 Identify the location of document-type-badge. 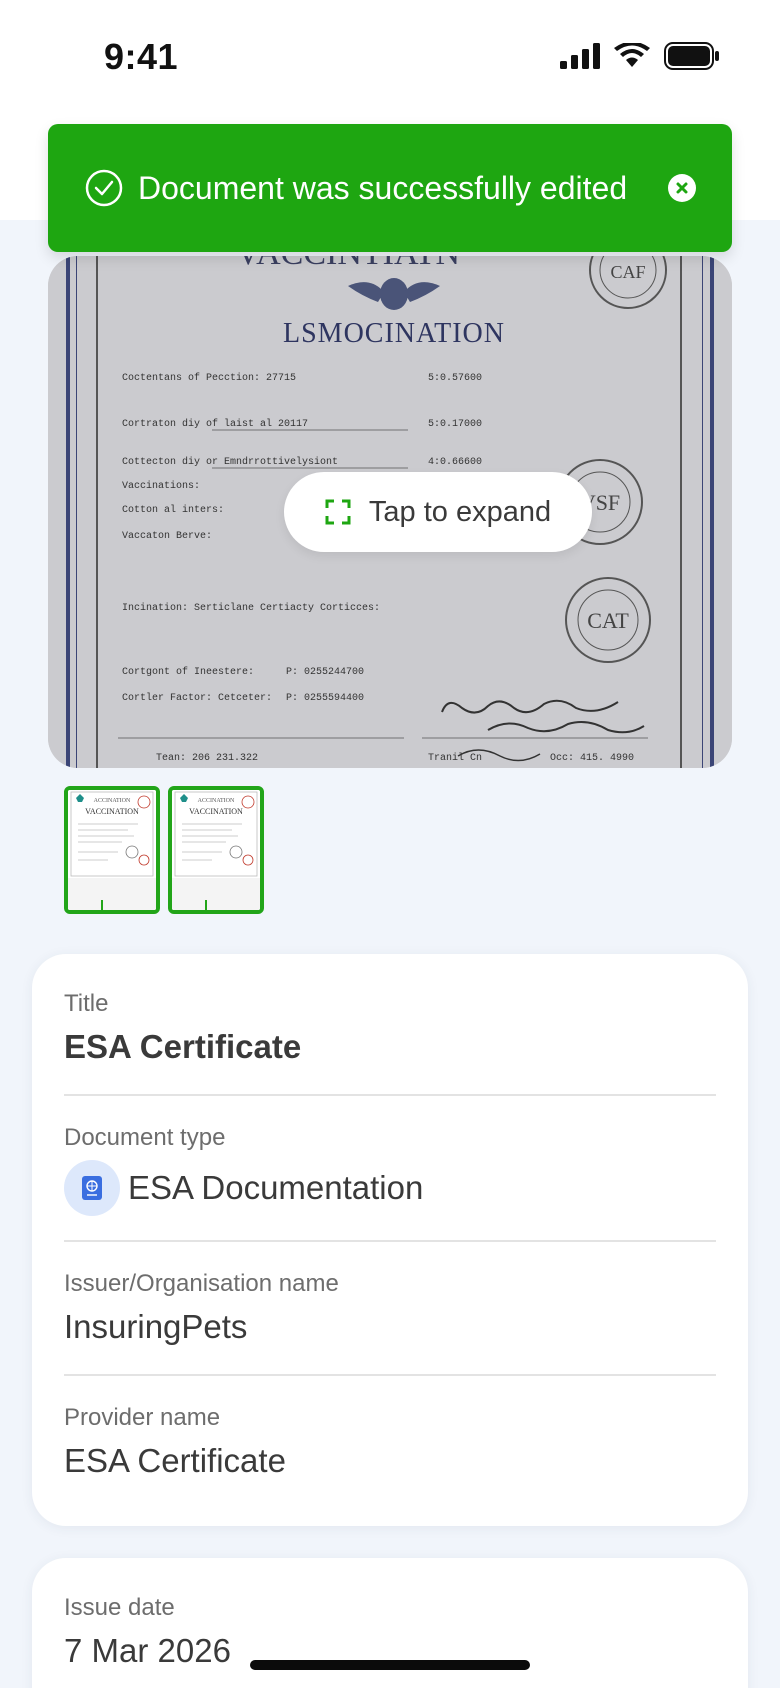
(92, 1188).